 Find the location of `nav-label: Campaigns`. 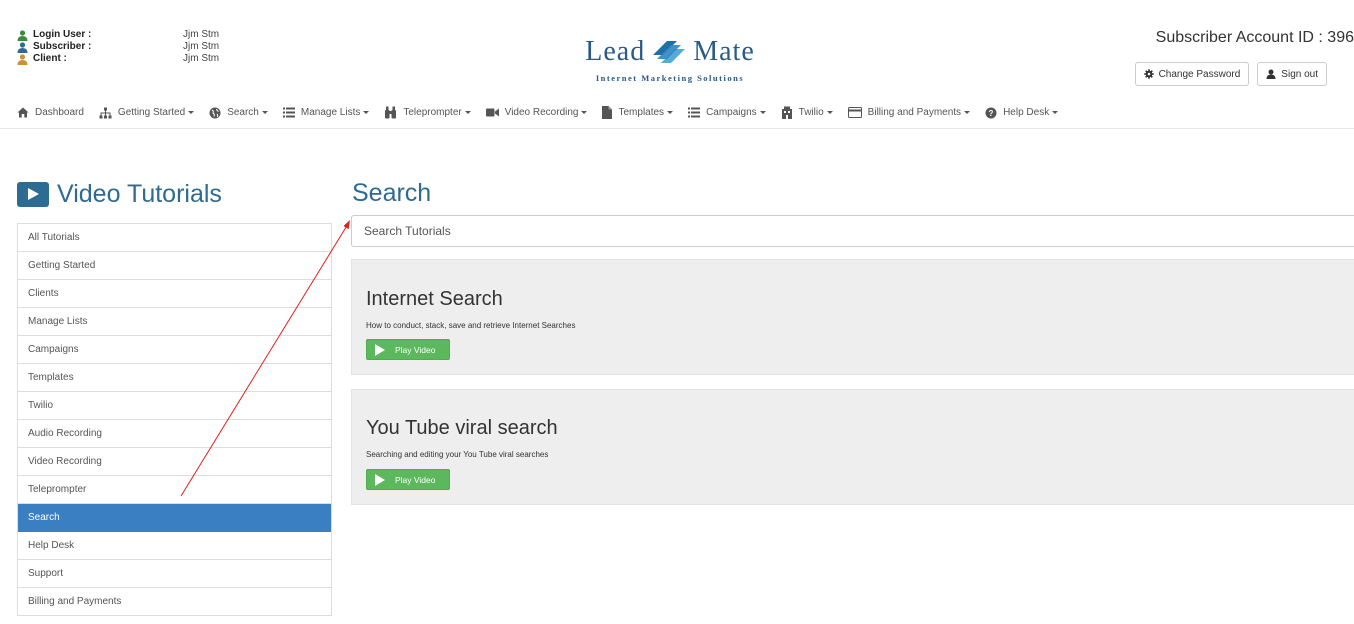

nav-label: Campaigns is located at coordinates (731, 112).